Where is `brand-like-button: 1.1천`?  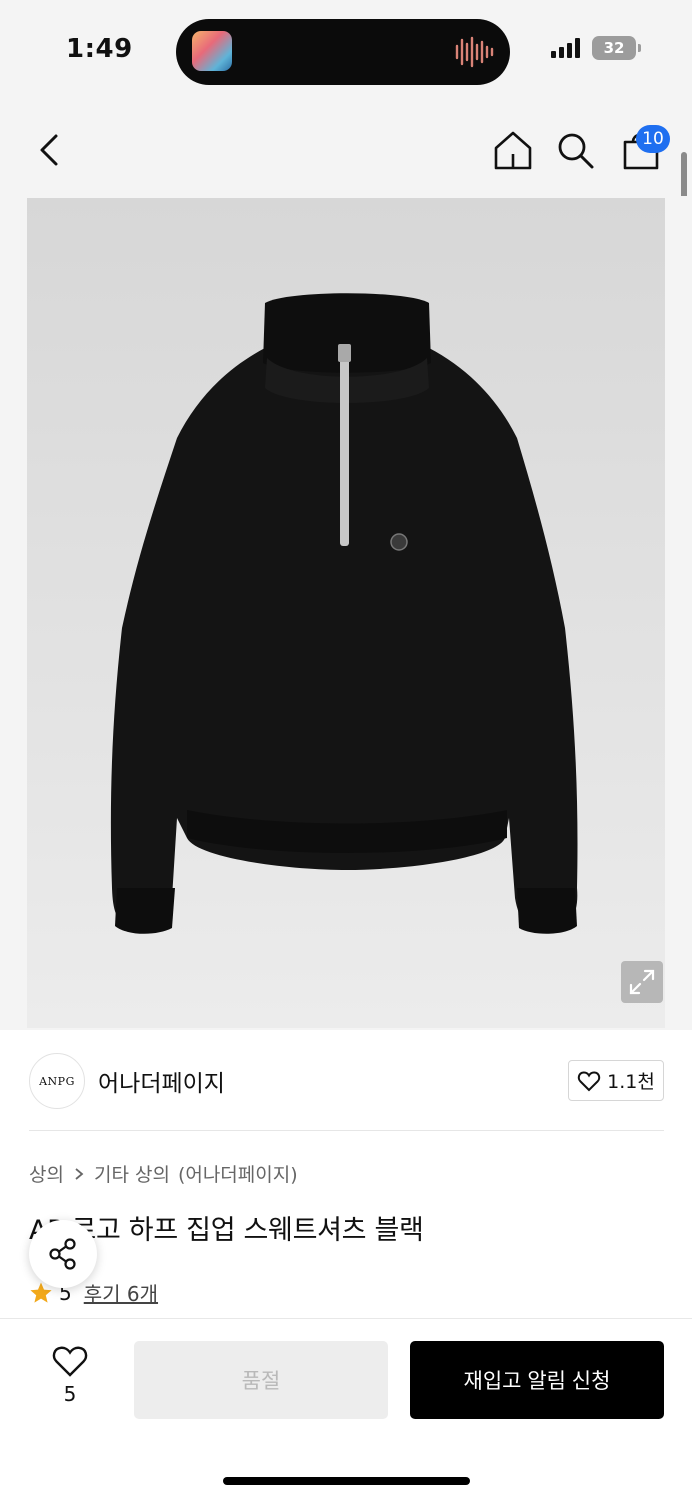
brand-like-button: 1.1천 is located at coordinates (616, 1080).